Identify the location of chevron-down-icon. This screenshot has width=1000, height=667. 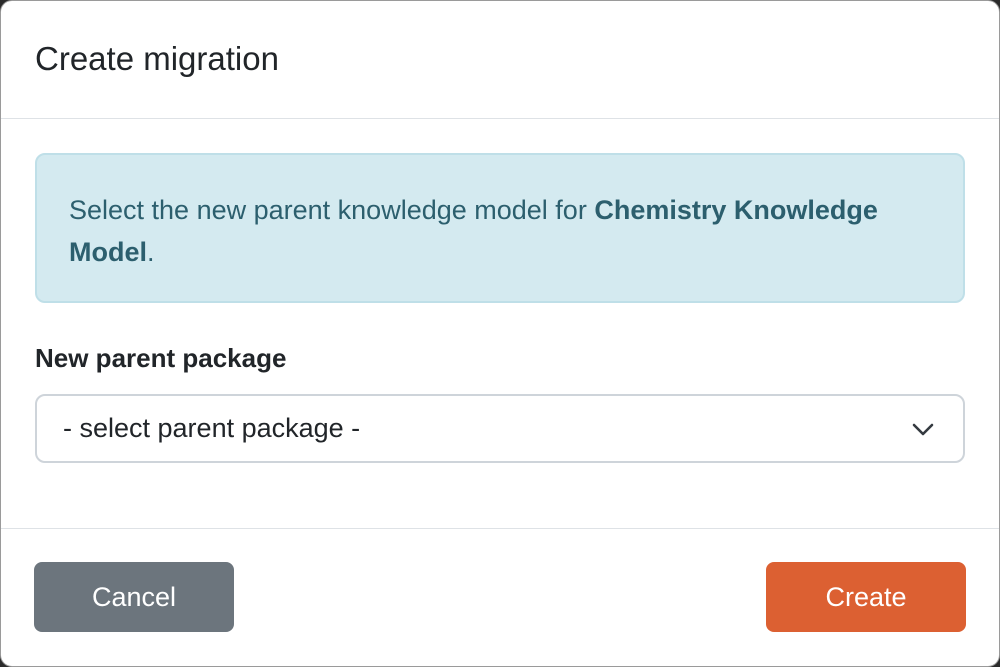
(923, 429).